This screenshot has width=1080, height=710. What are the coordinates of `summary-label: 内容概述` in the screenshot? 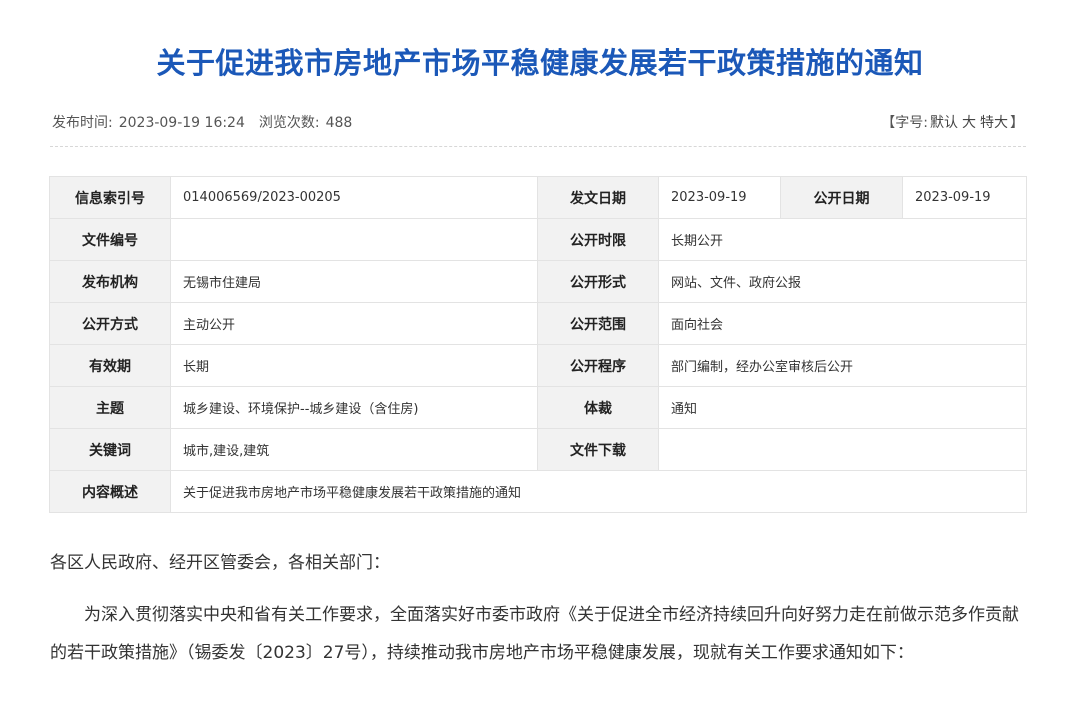 It's located at (110, 491).